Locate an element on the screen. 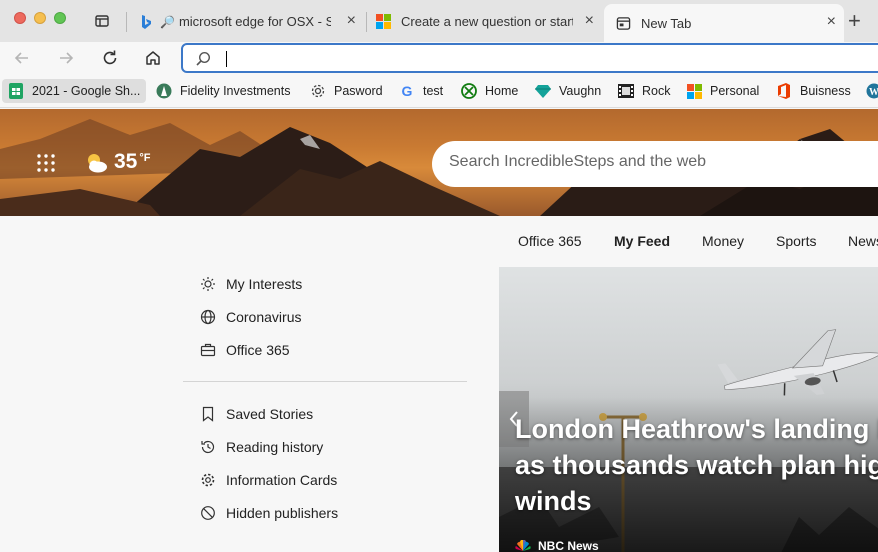 This screenshot has width=878, height=552. toolbar is located at coordinates (439, 58).